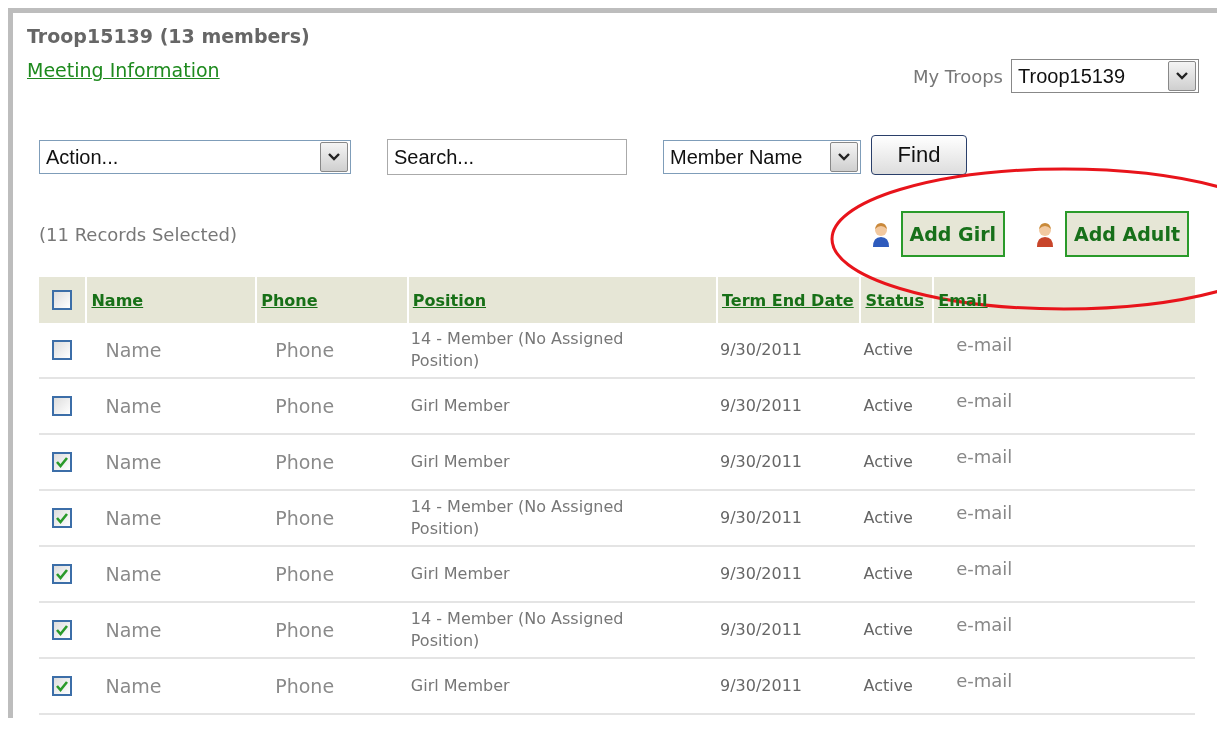 This screenshot has width=1217, height=729. I want to click on add-button: Add Girl, so click(953, 234).